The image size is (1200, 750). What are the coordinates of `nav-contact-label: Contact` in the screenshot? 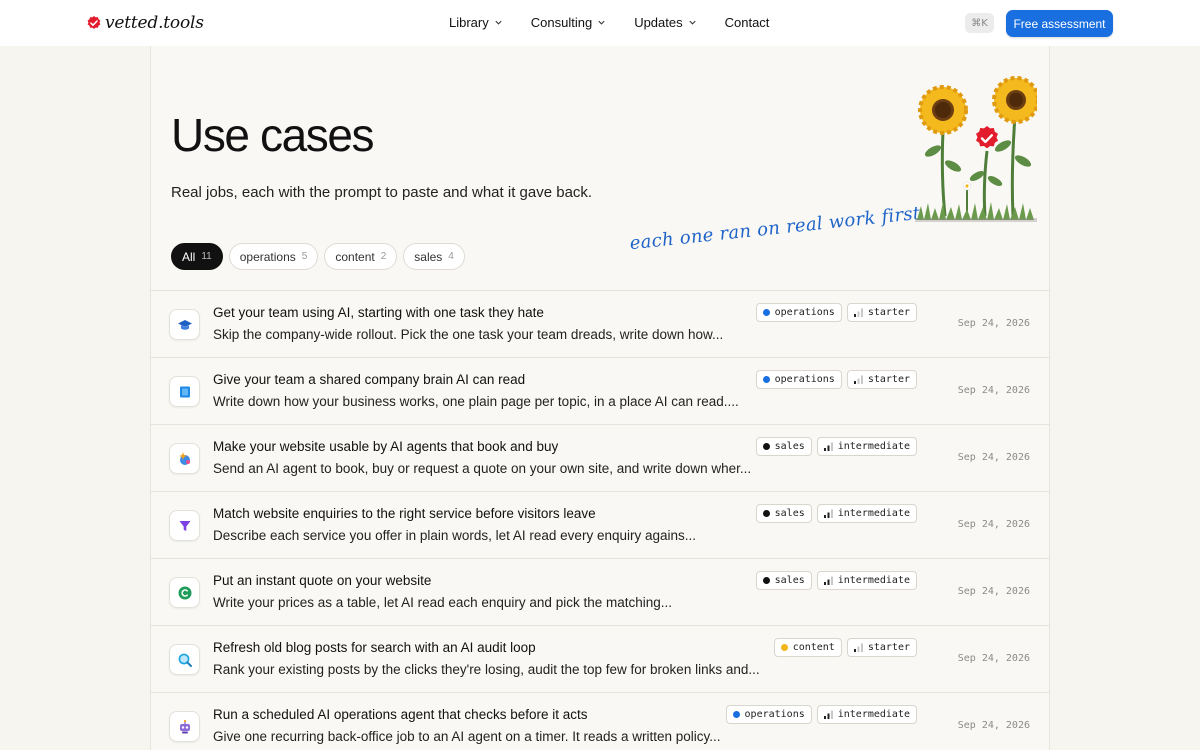 It's located at (747, 22).